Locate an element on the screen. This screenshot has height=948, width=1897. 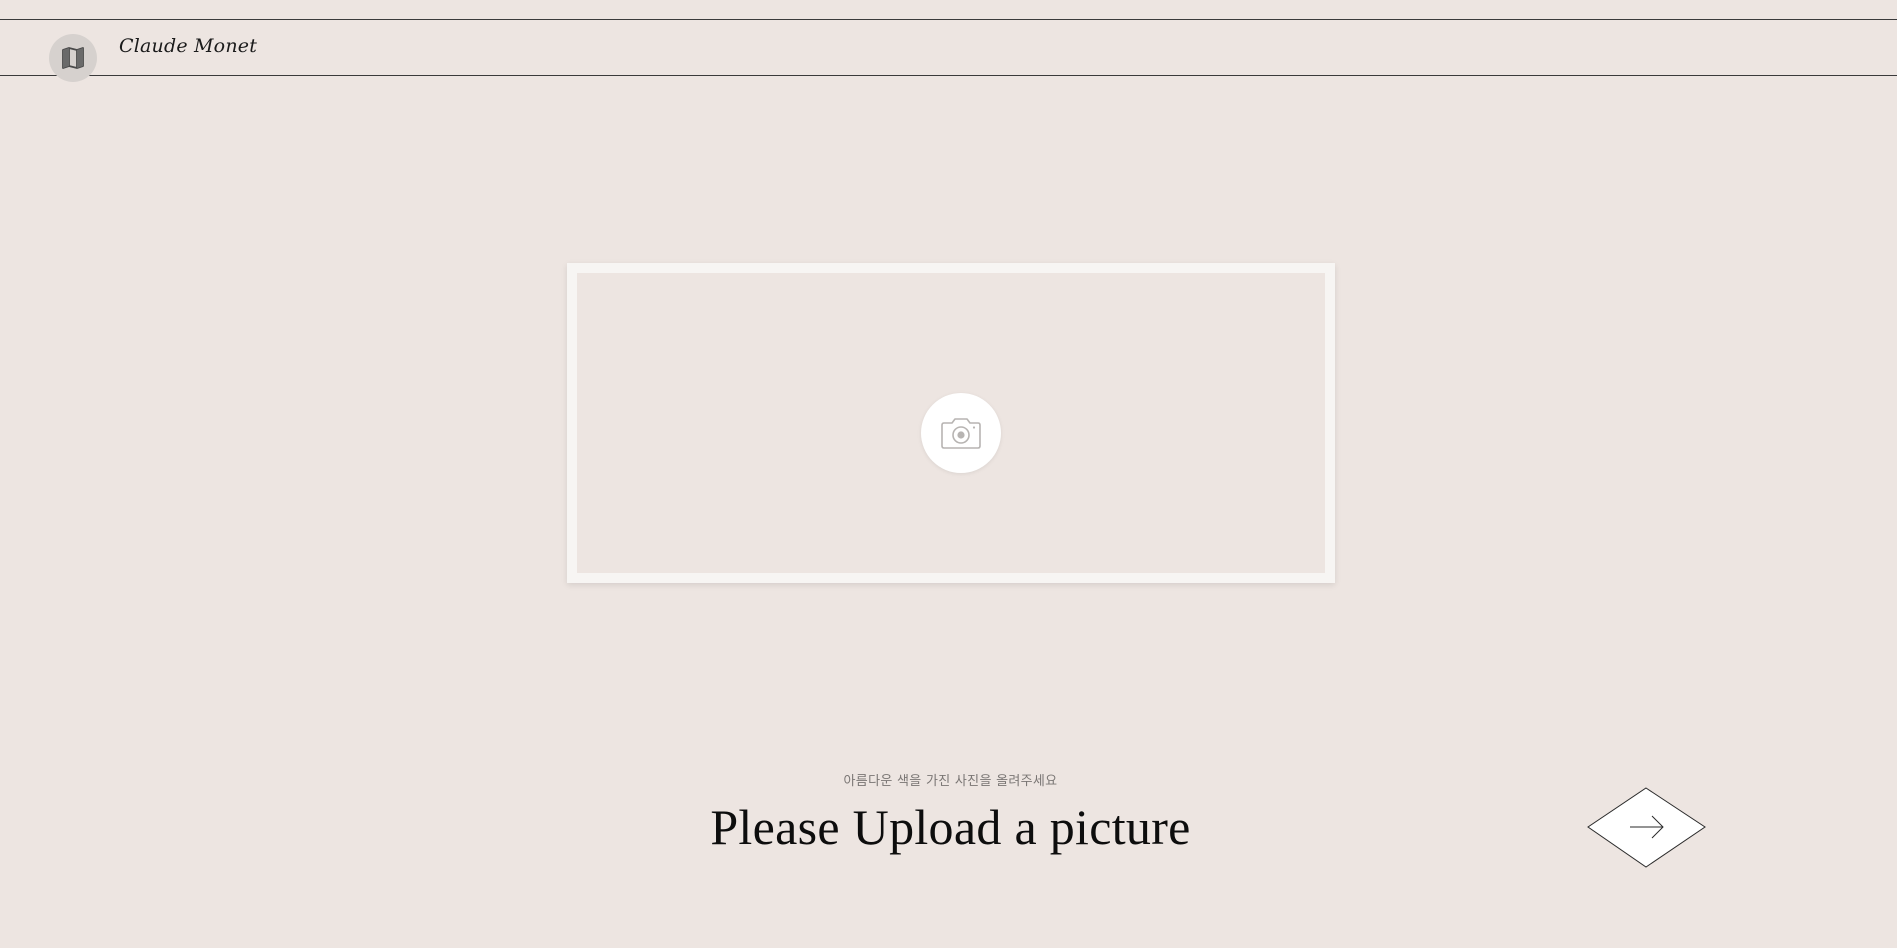
map-button is located at coordinates (73, 58).